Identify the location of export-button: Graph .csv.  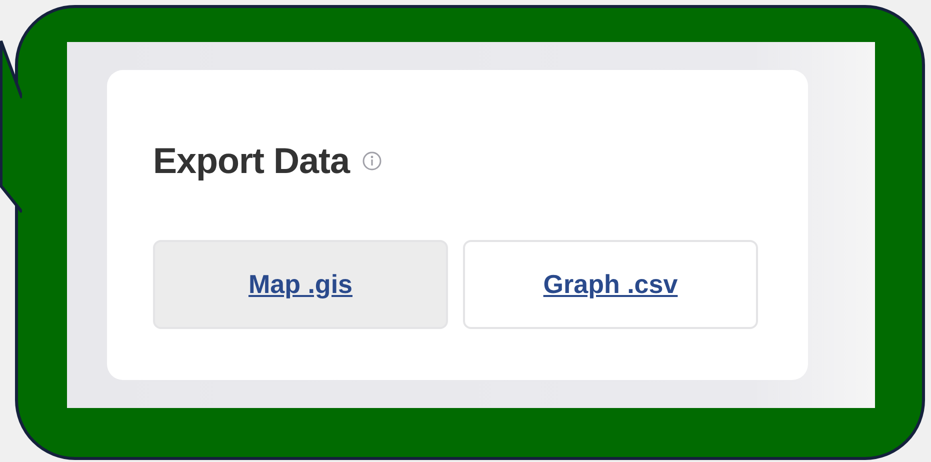
(610, 284).